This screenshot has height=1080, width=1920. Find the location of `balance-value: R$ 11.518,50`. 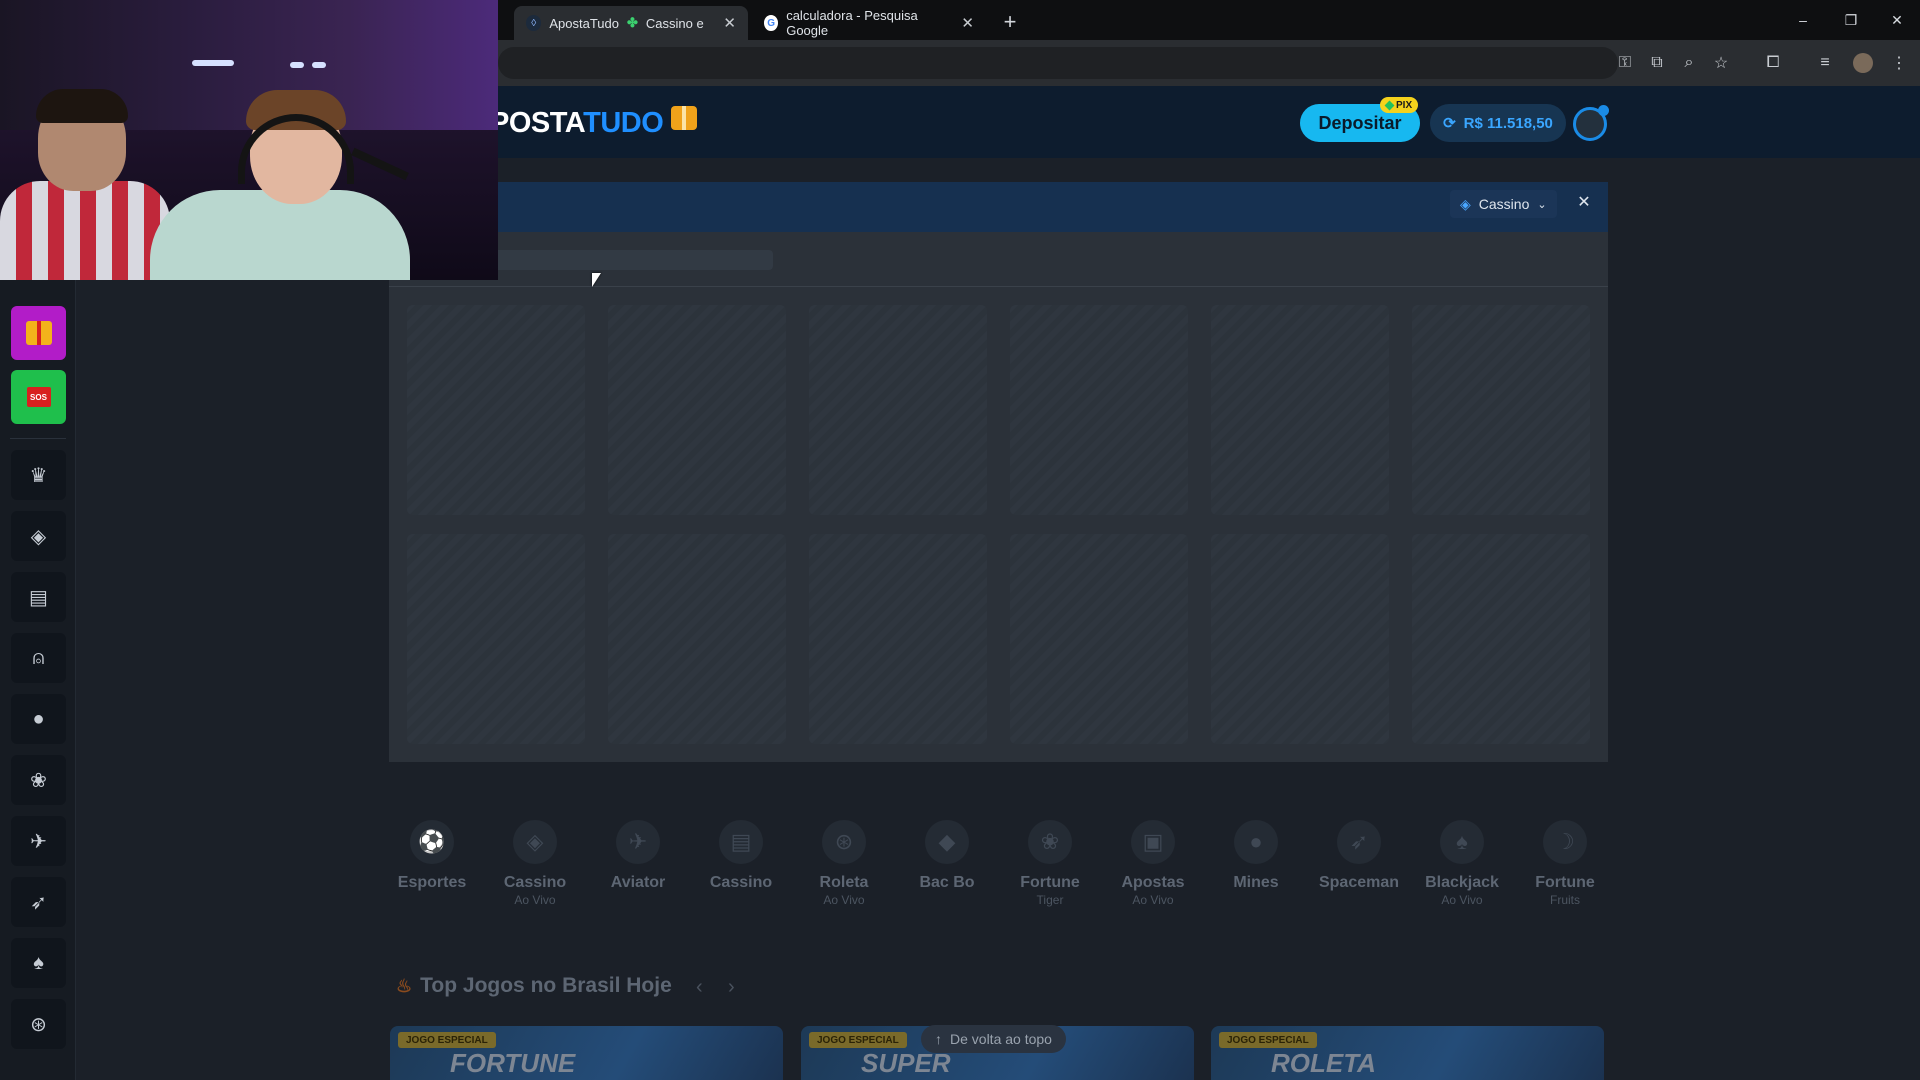

balance-value: R$ 11.518,50 is located at coordinates (1508, 123).